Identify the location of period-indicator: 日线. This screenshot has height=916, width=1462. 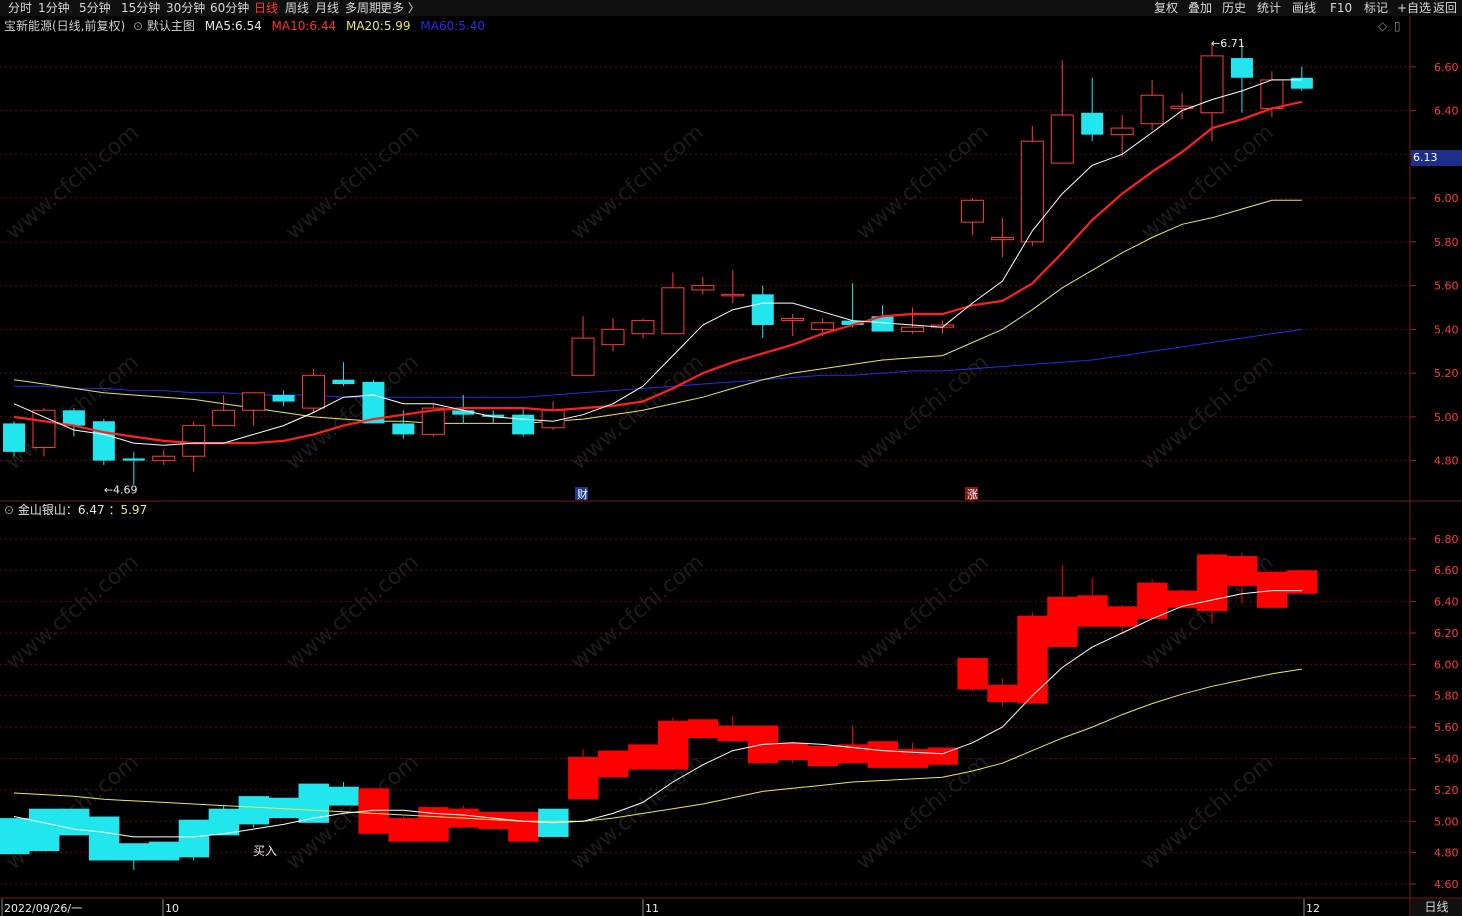
(1436, 907).